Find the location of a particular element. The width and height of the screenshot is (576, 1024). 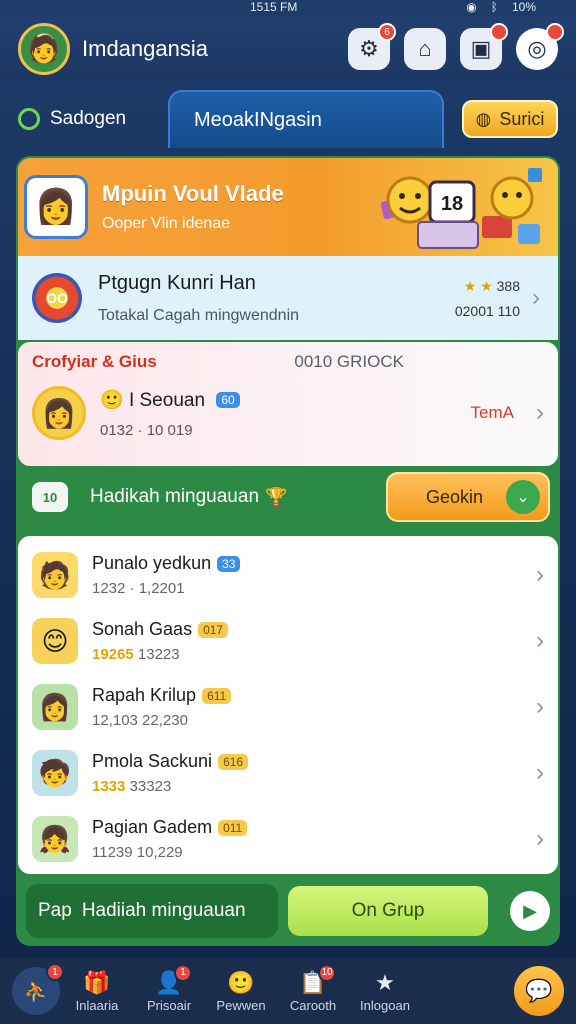

play-icon: ▶ is located at coordinates (530, 910).